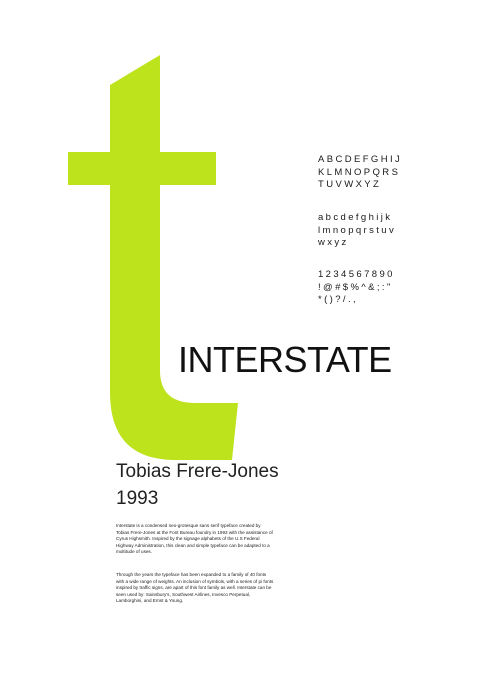 The image size is (502, 690). I want to click on lowercase-alphabet: abcdefghijk lmnopqrstuv wxyz, so click(357, 231).